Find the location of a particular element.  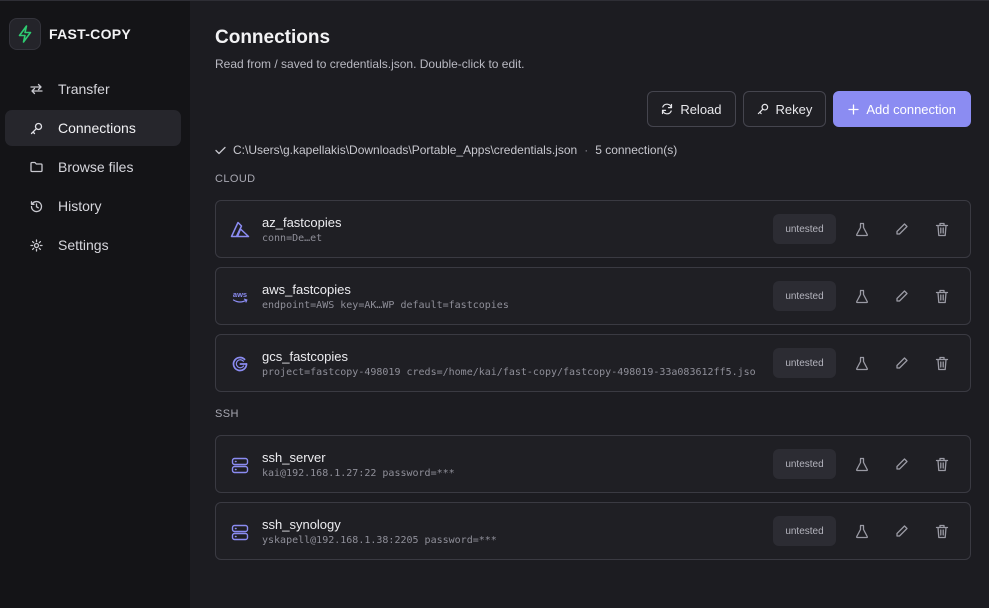

connection-name: ssh_server is located at coordinates (294, 457).